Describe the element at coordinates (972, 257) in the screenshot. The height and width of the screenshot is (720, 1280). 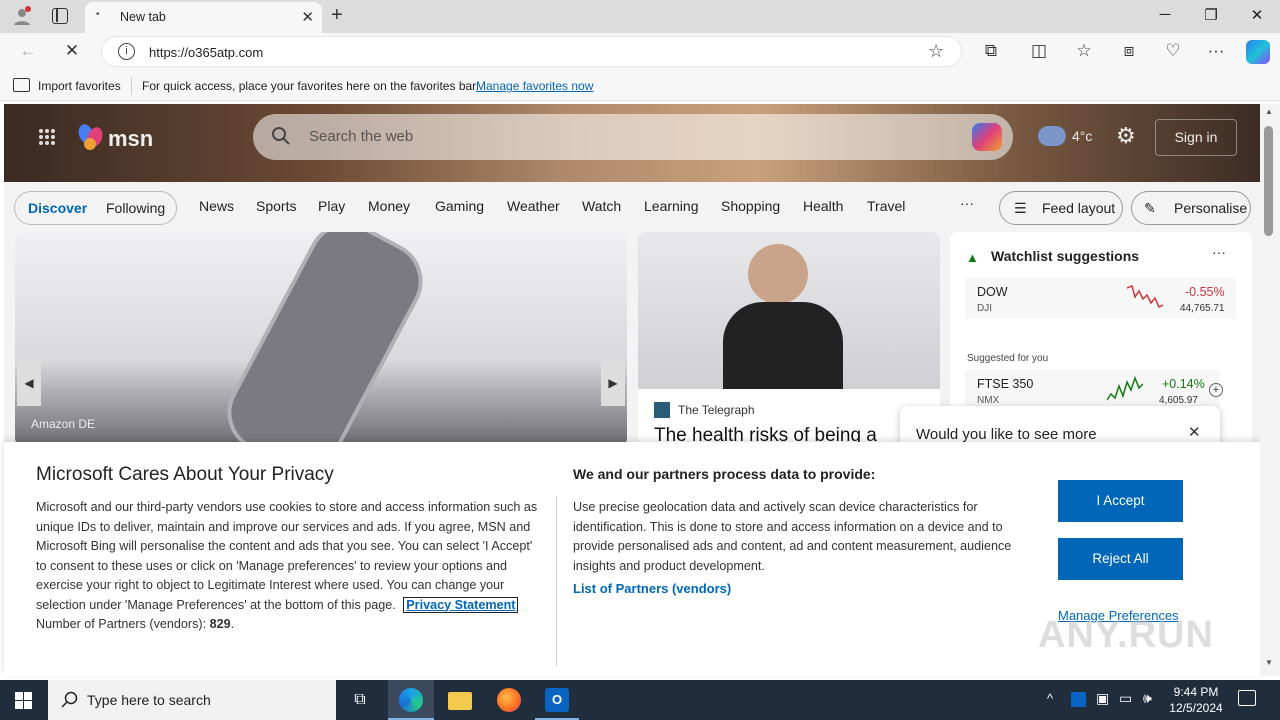
I see `stocks-icon: ▲` at that location.